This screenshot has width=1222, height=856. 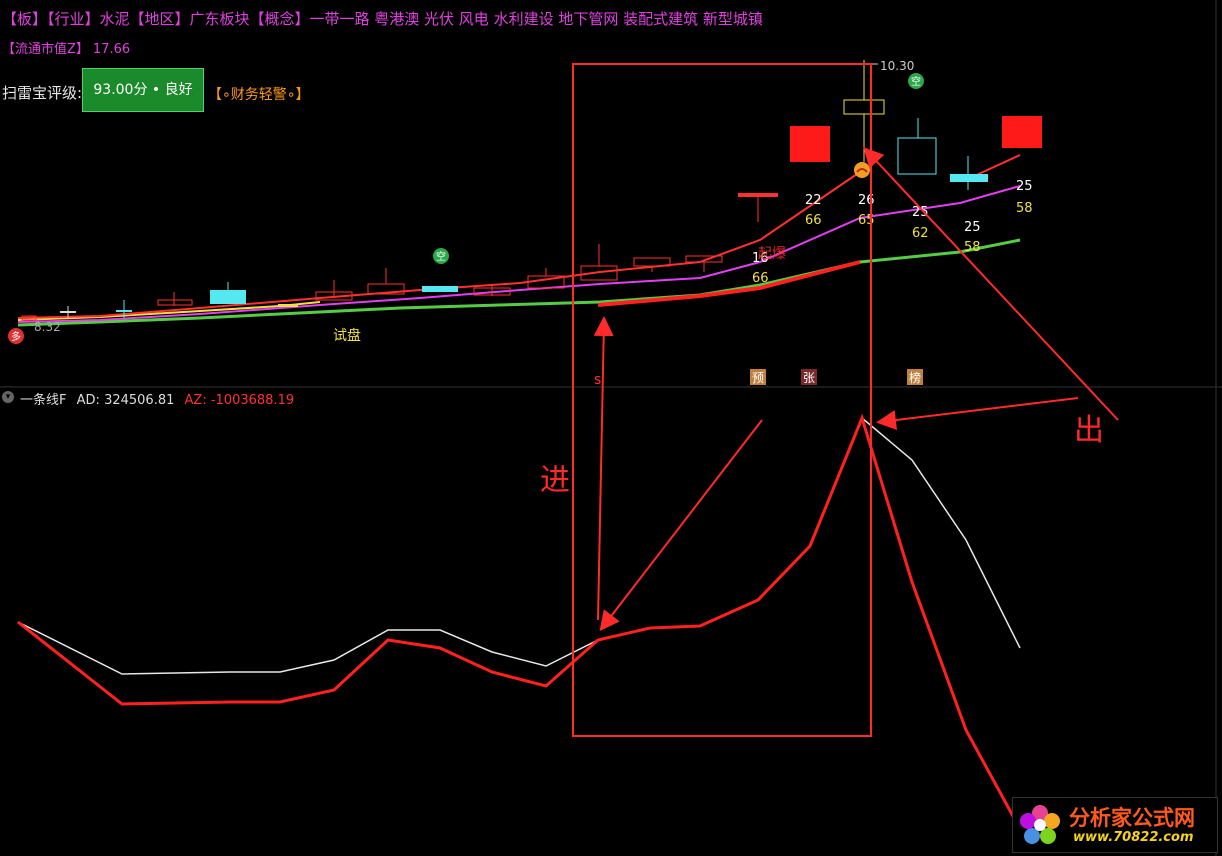 I want to click on ad-value: AD: 324506.81, so click(x=125, y=400).